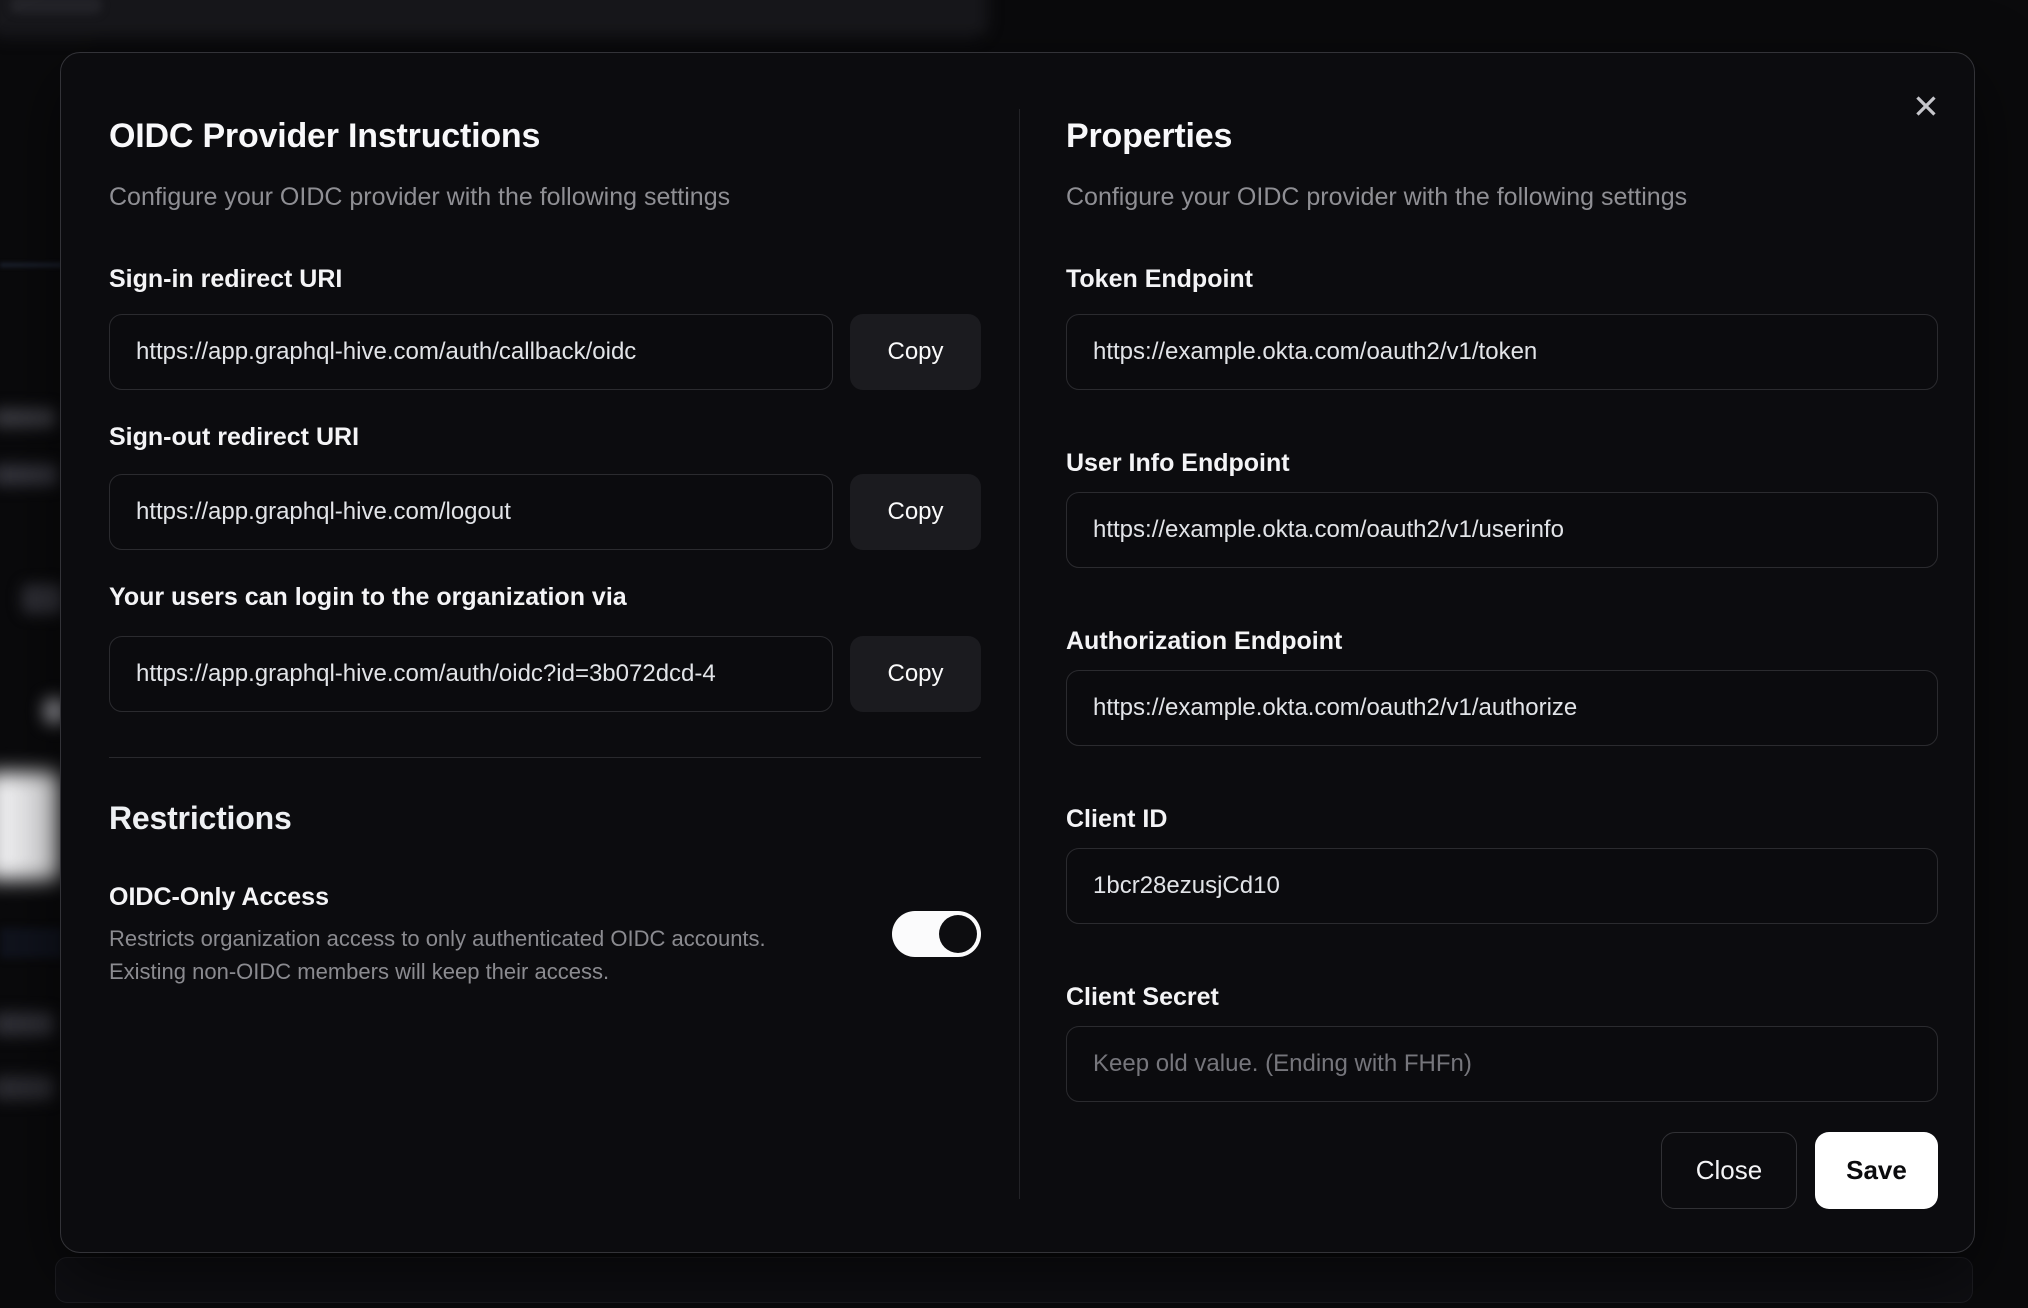  What do you see at coordinates (915, 351) in the screenshot?
I see `copy-button-sign-in: Copy` at bounding box center [915, 351].